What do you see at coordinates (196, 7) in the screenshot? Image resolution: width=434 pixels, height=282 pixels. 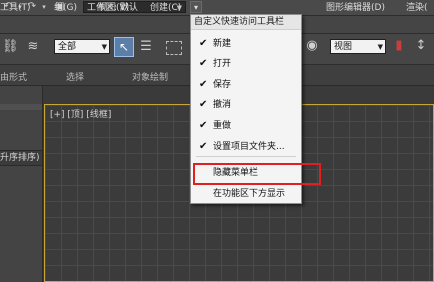 I see `customize-quick-access-button: ▾` at bounding box center [196, 7].